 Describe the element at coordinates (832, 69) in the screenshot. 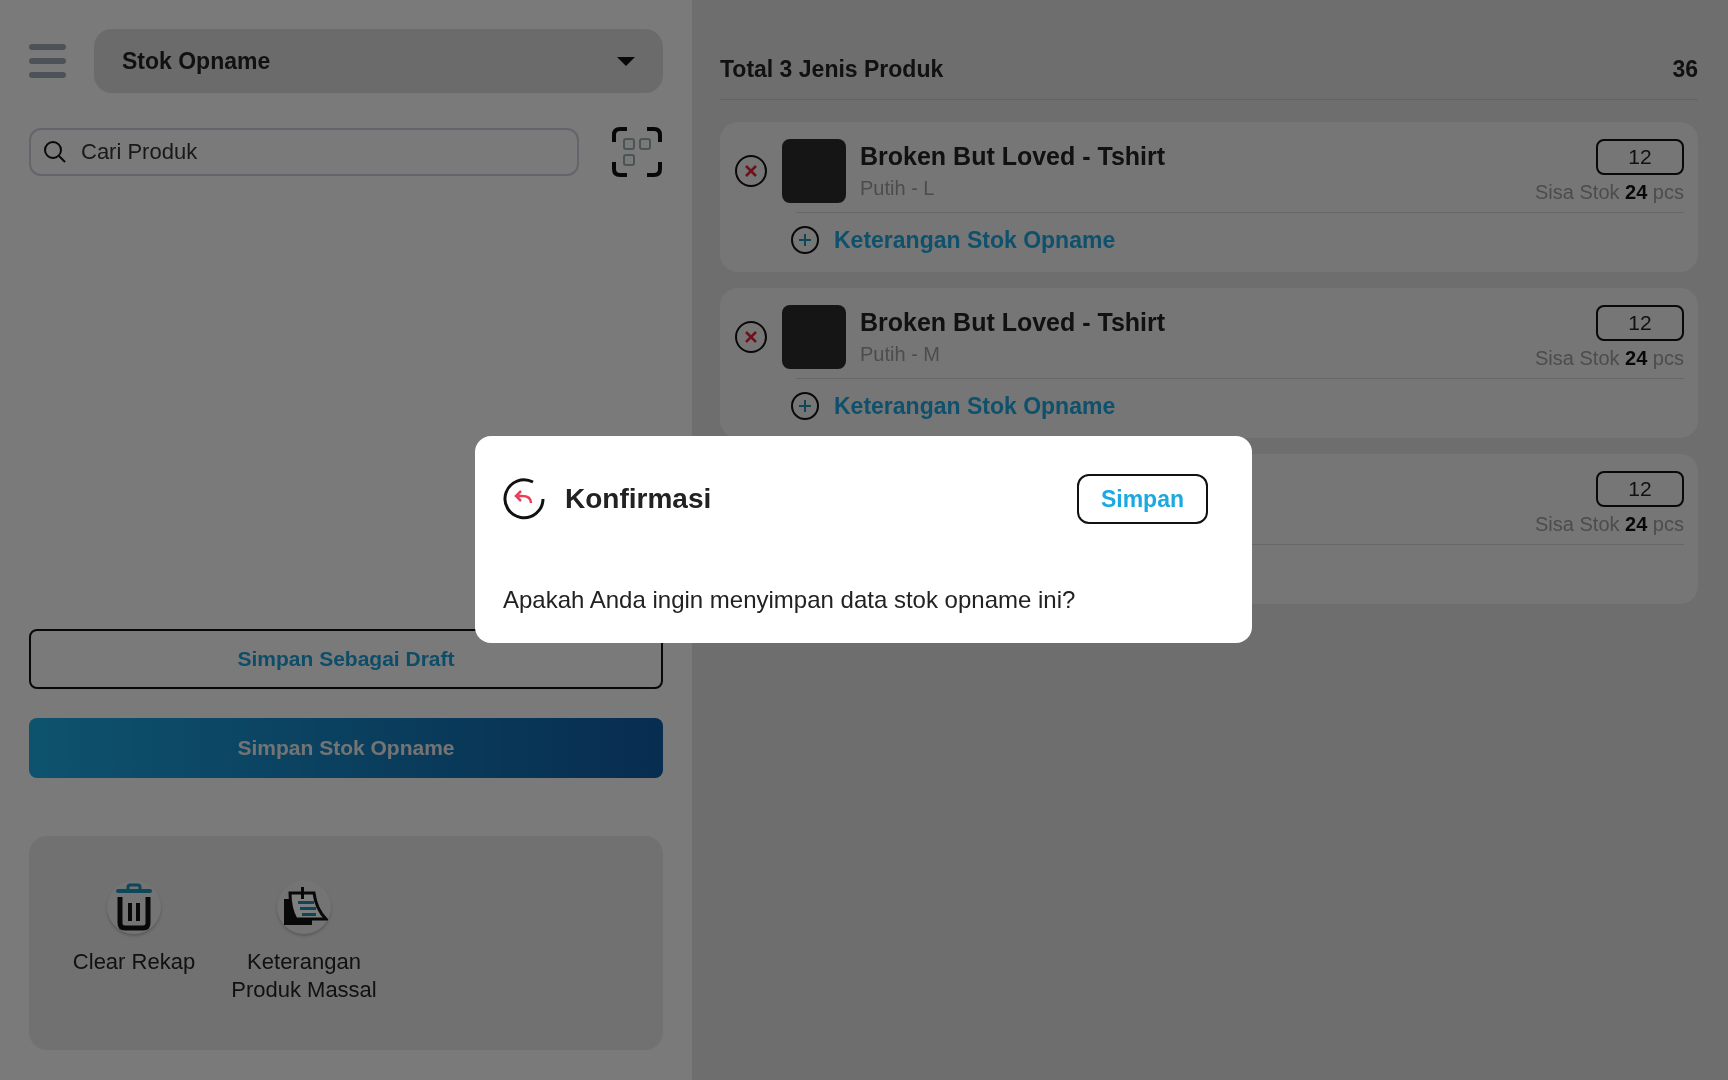

I see `product-count-label: Total 3 Jenis Produk` at that location.